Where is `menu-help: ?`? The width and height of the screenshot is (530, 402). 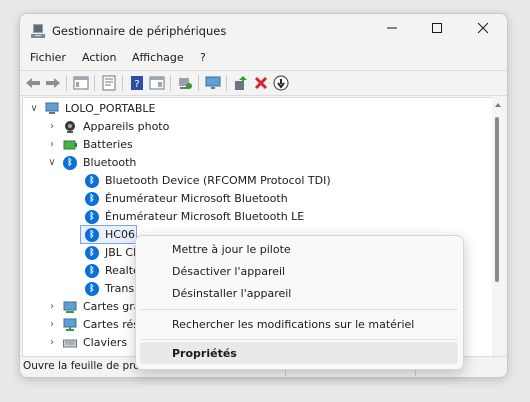 menu-help: ? is located at coordinates (203, 57).